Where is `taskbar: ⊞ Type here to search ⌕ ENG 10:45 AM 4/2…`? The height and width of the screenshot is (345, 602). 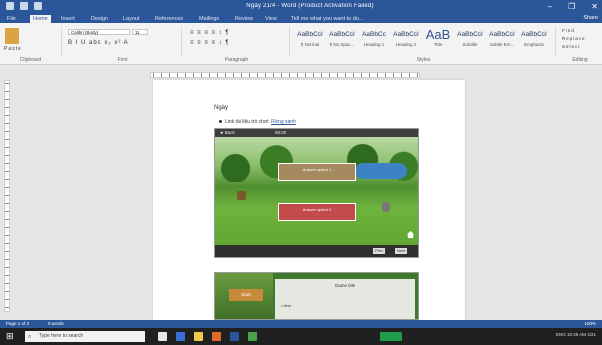
taskbar: ⊞ Type here to search ⌕ ENG 10:45 AM 4/2… is located at coordinates (301, 336).